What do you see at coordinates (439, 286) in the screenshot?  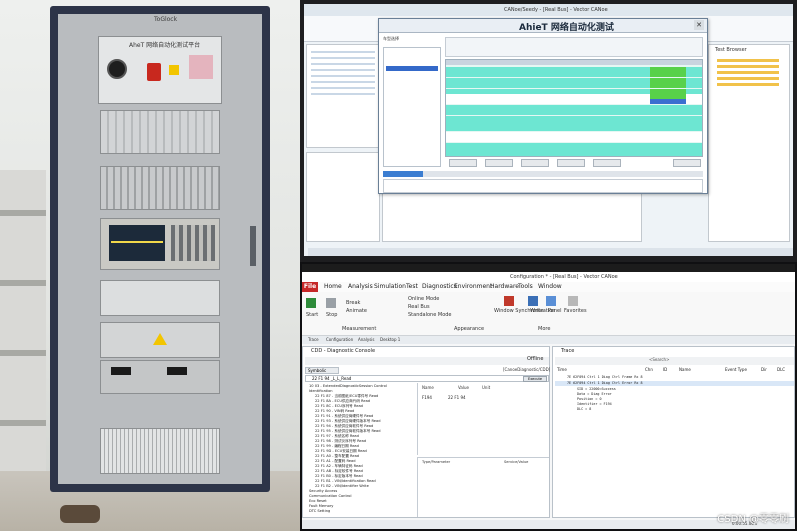 I see `tab-diagnostics: Diagnostics` at bounding box center [439, 286].